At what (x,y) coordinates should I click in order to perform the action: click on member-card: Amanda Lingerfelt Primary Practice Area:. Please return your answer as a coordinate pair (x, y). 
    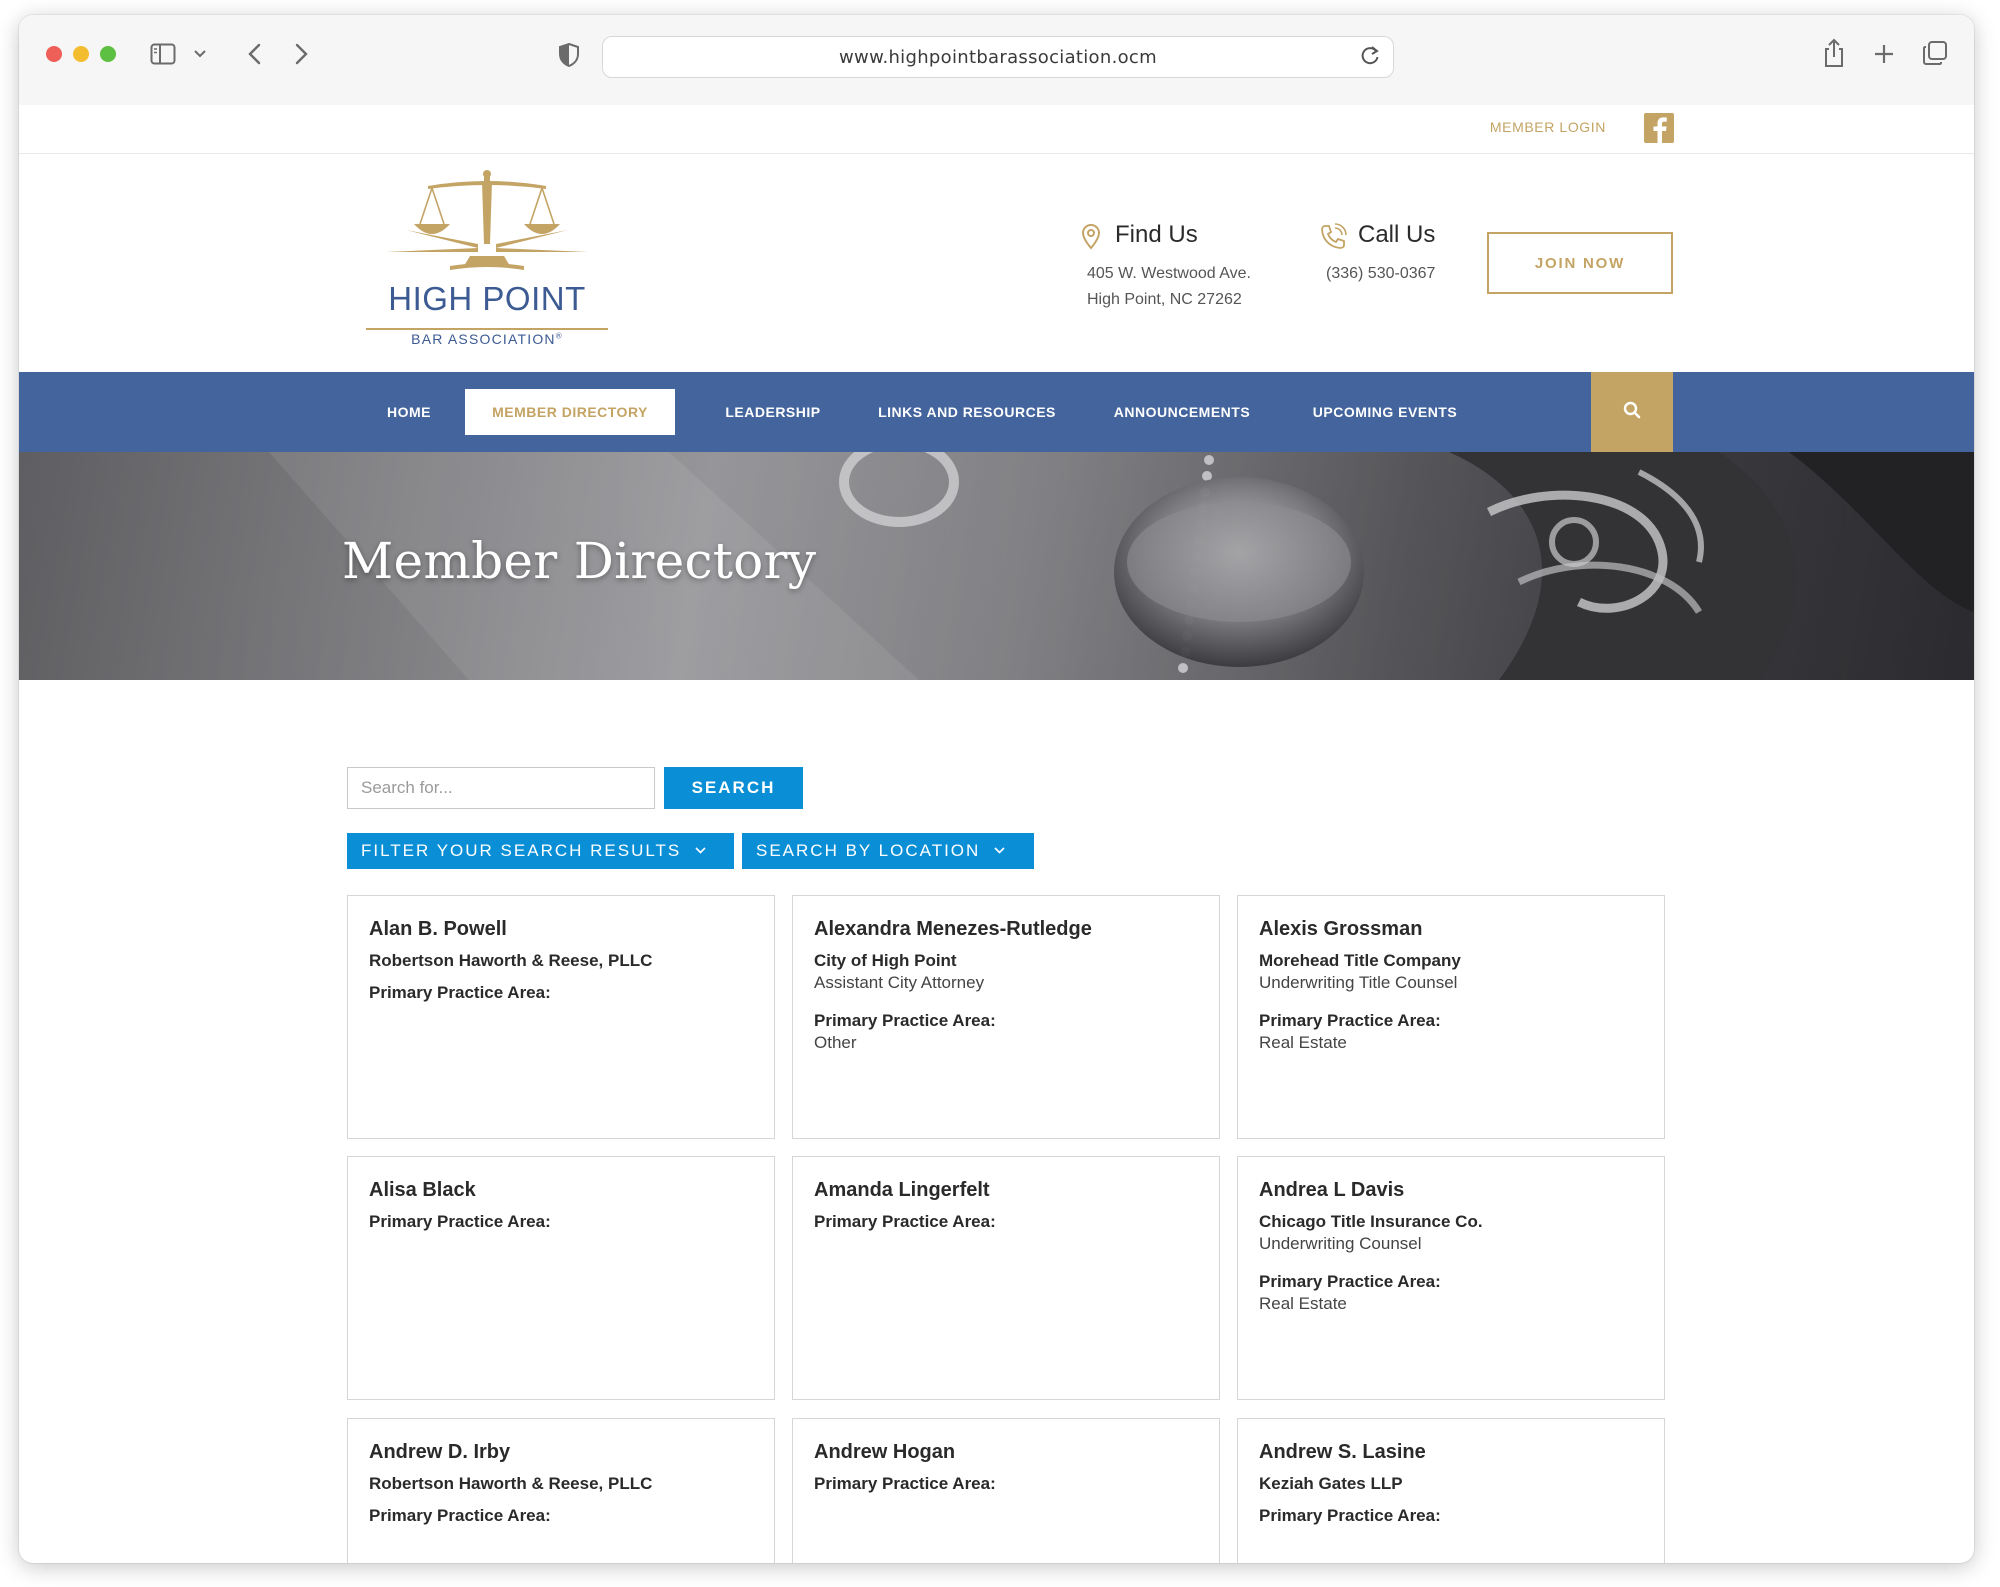
    Looking at the image, I should click on (1006, 1278).